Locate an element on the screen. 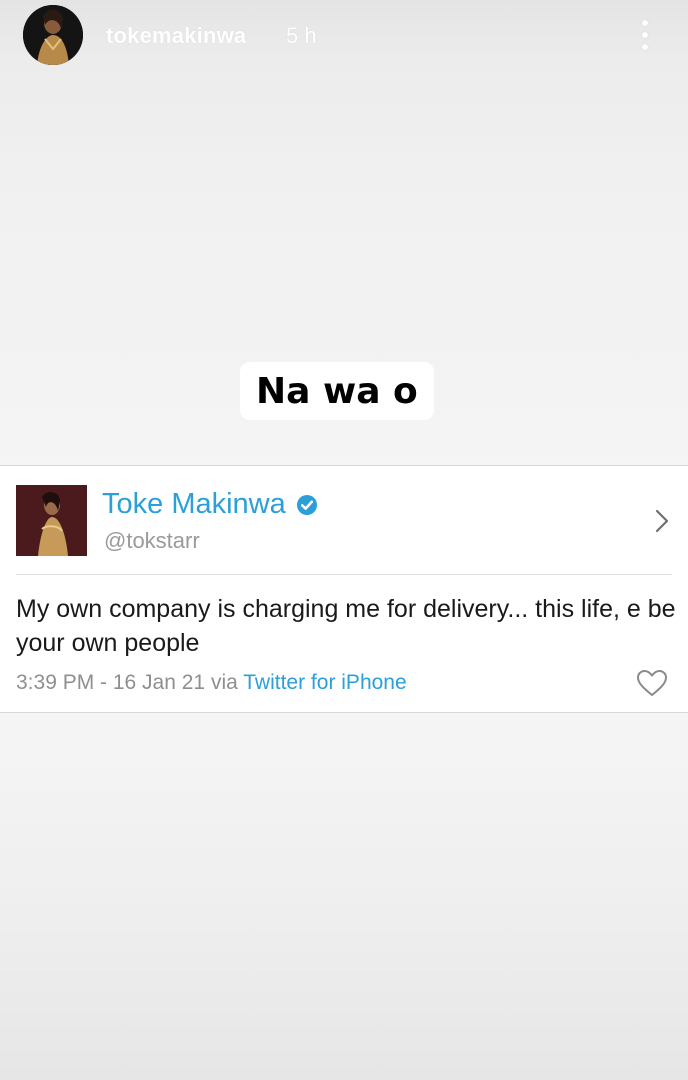 The image size is (688, 1080). tweet-author-name: Toke Makinwa is located at coordinates (210, 504).